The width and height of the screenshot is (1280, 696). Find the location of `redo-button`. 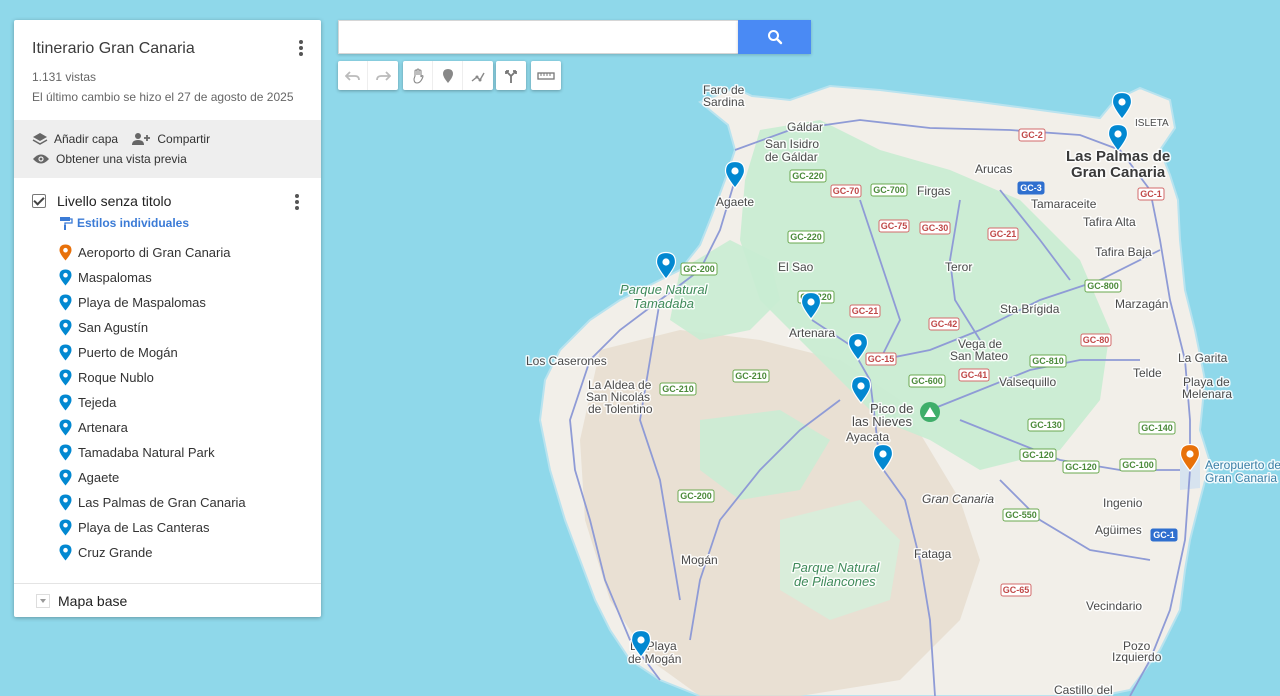

redo-button is located at coordinates (383, 75).